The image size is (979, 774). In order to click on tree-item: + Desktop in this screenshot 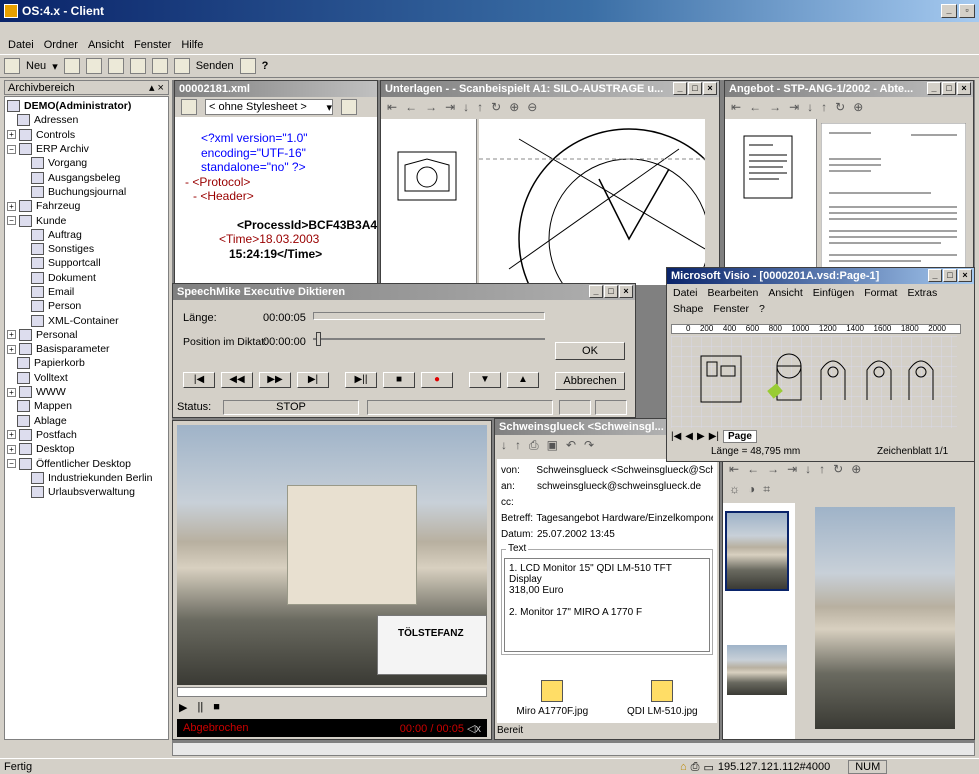, I will do `click(86, 449)`.